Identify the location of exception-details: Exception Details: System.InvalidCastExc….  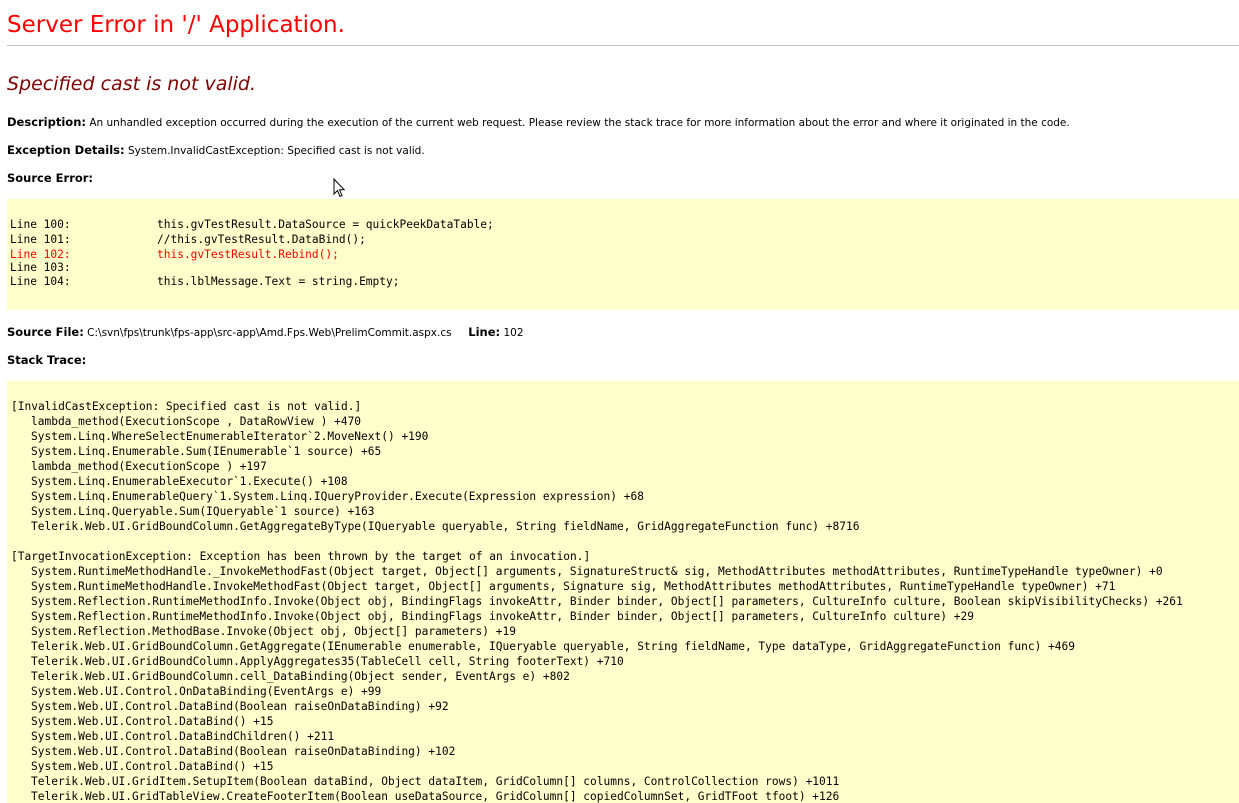
(216, 150).